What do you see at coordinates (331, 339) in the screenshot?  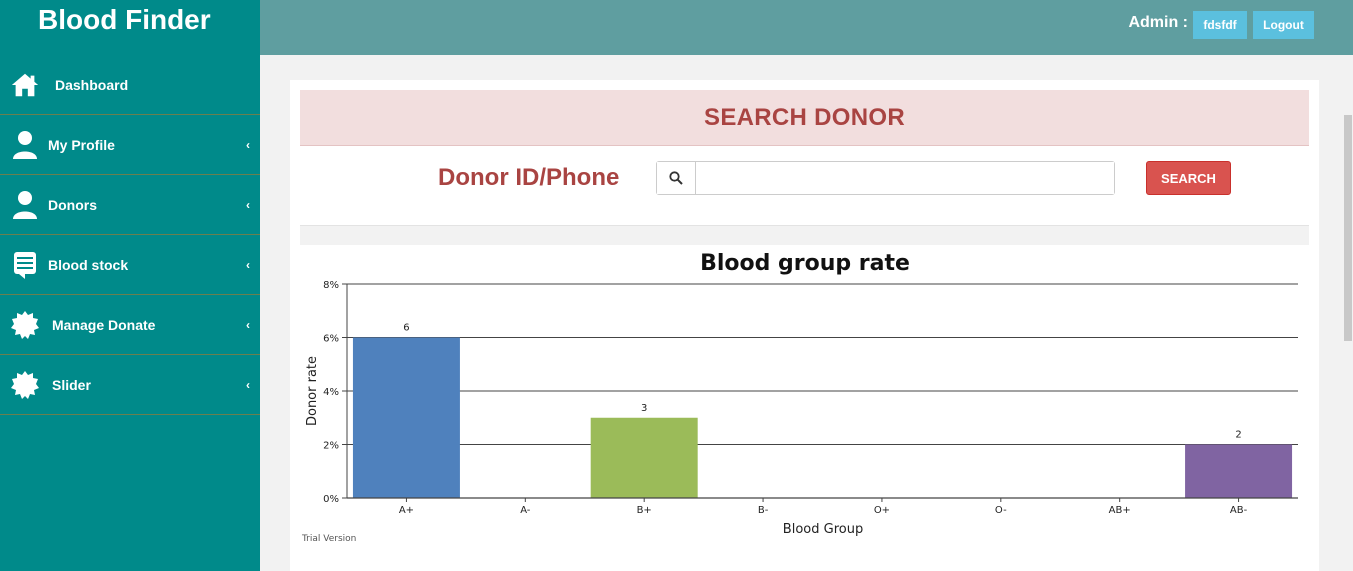 I see `y-tick-label: 6%` at bounding box center [331, 339].